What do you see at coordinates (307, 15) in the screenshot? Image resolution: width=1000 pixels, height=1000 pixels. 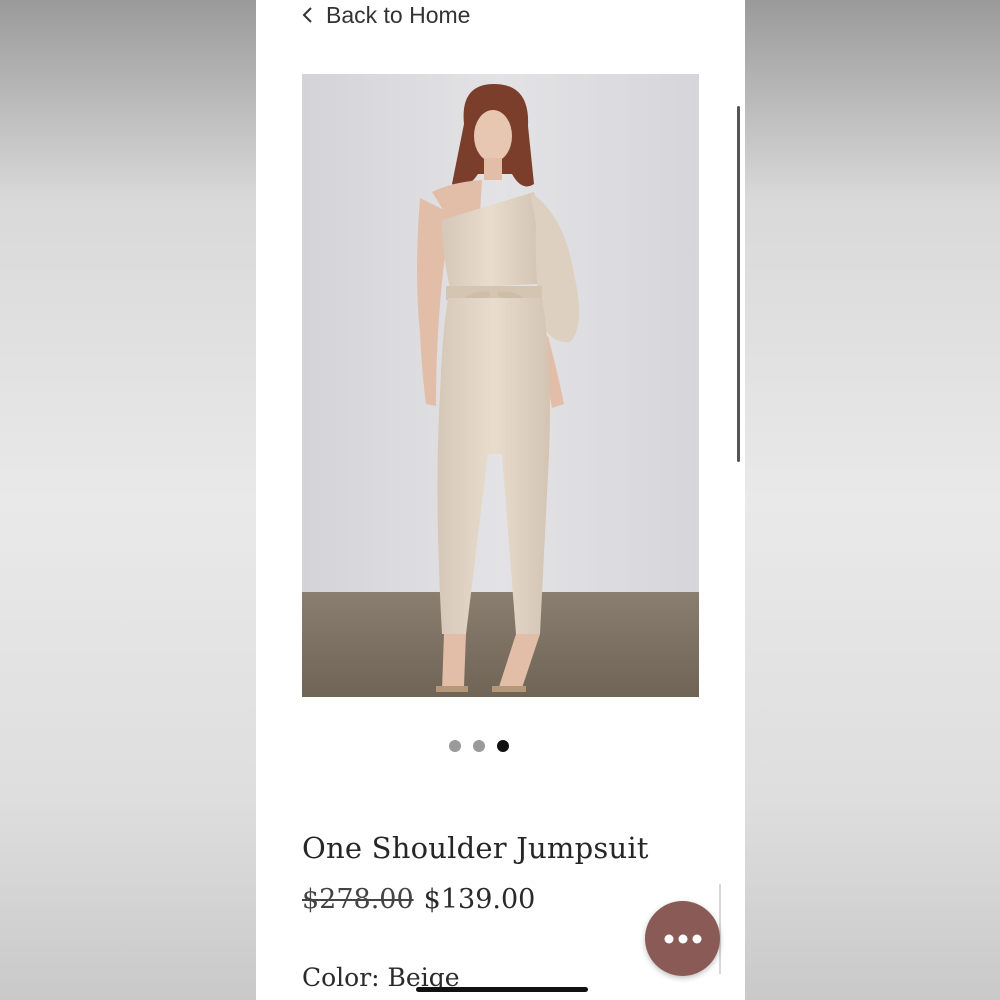 I see `chevron-left-icon` at bounding box center [307, 15].